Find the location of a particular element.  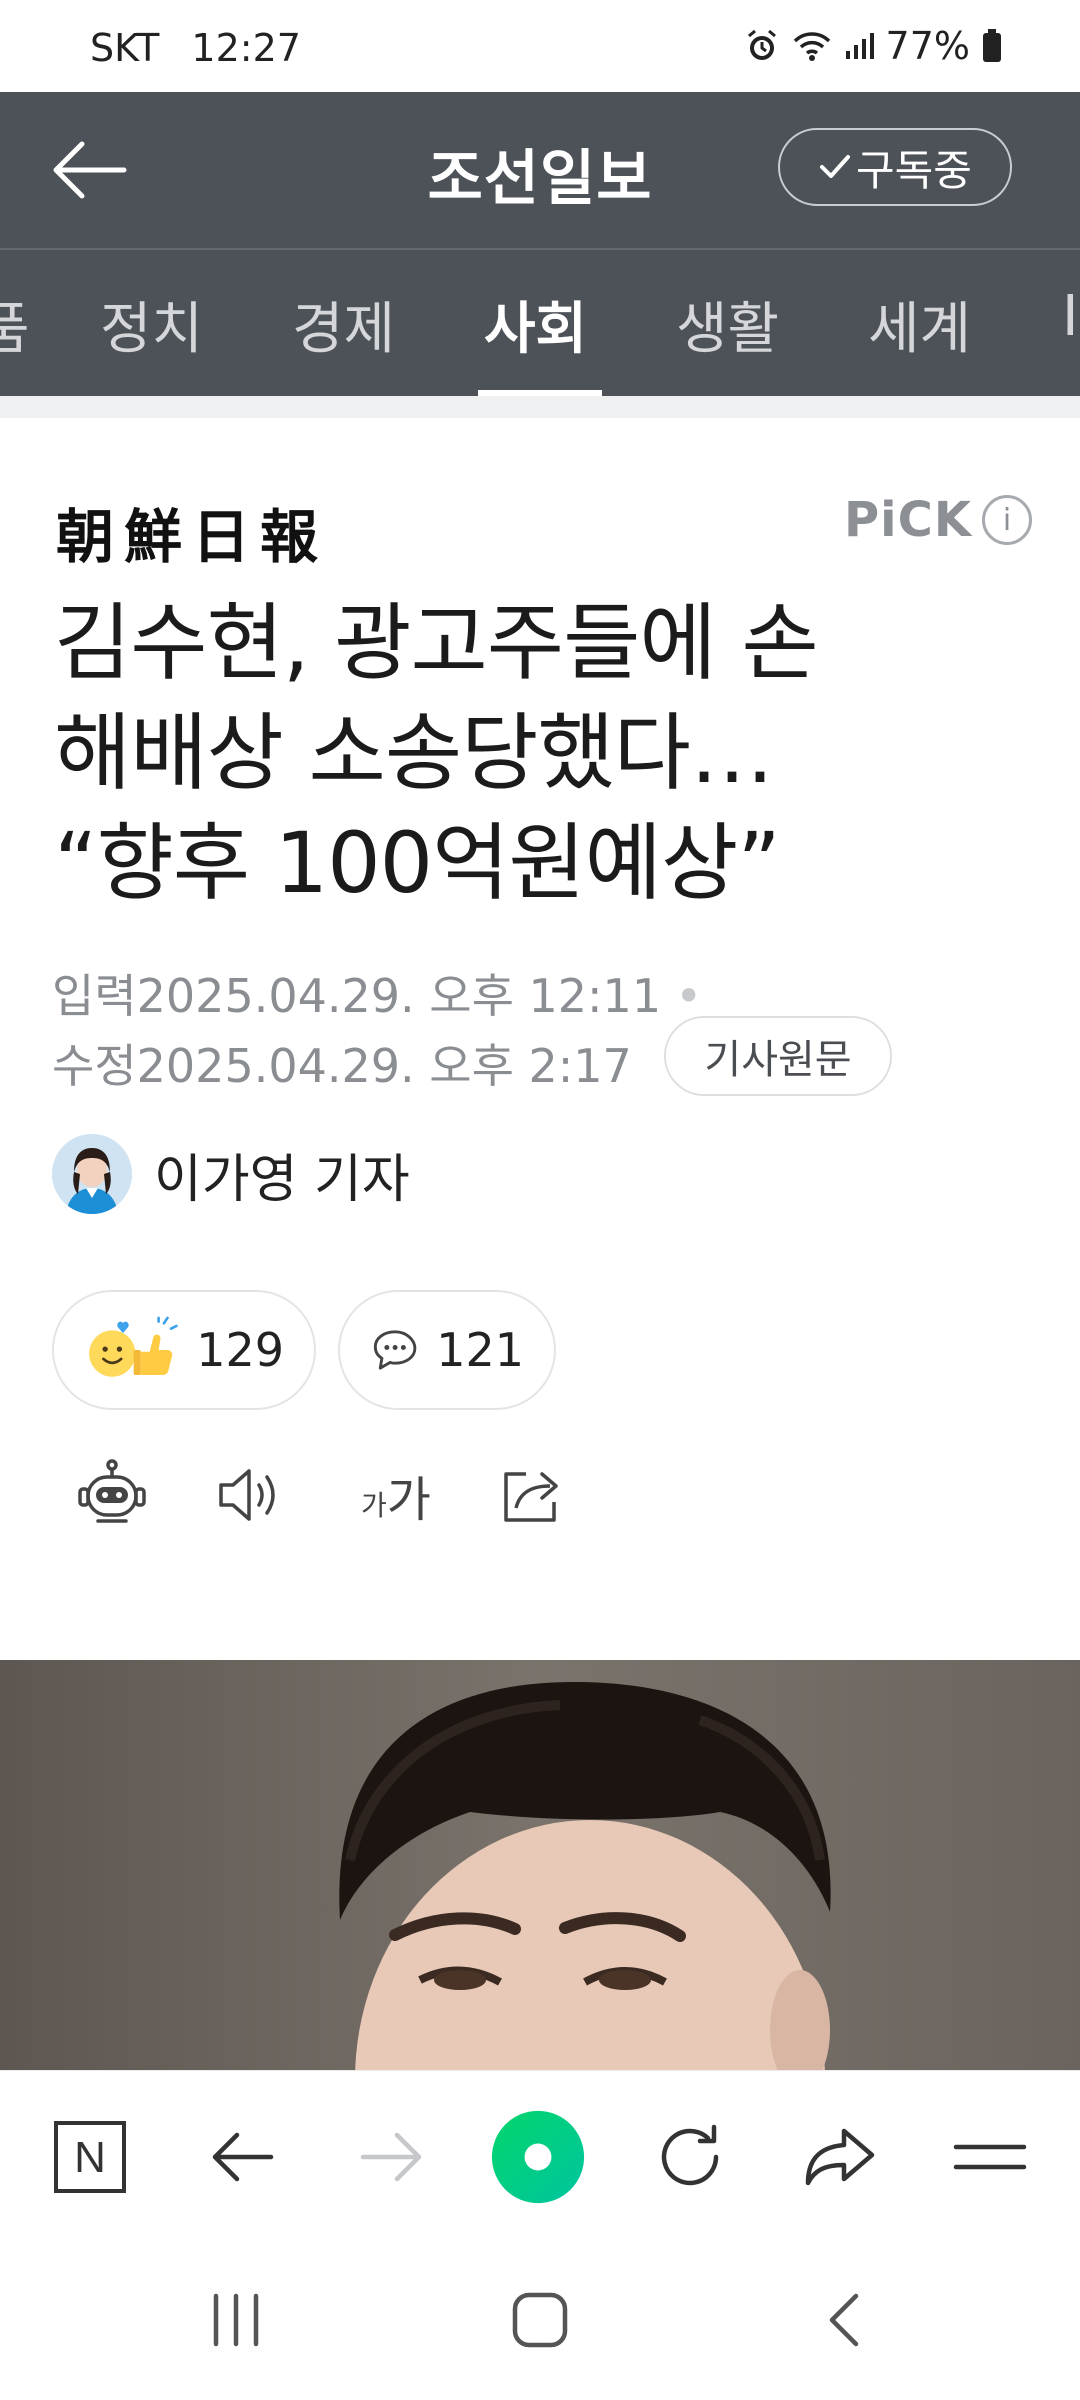

press-logo: 朝鮮日報 is located at coordinates (192, 537).